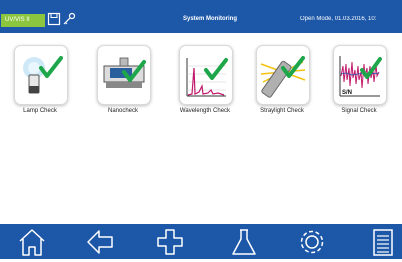  Describe the element at coordinates (69, 19) in the screenshot. I see `key-icon` at that location.